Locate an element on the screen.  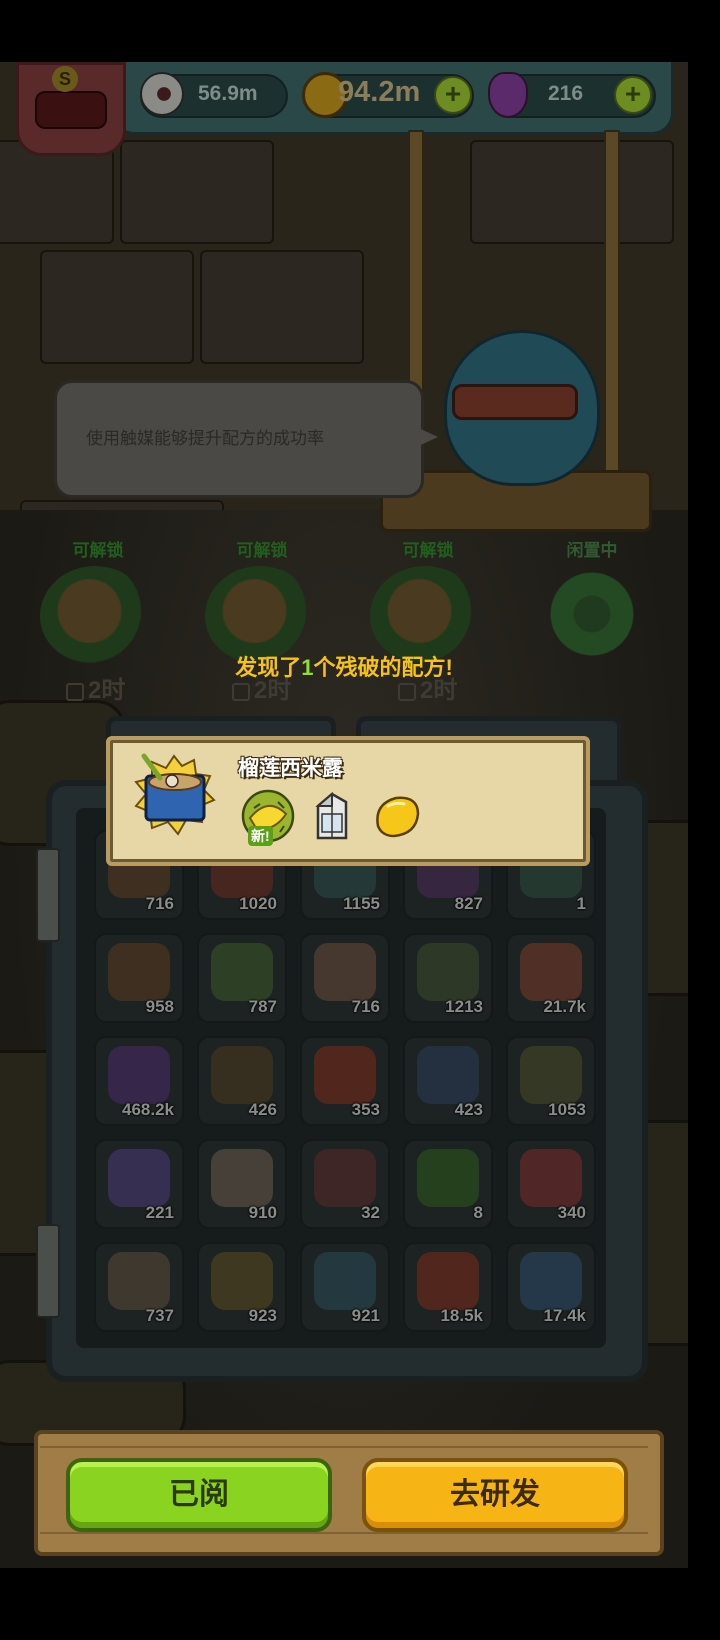
discovery-suffix: 个残破的配方! is located at coordinates (383, 667).